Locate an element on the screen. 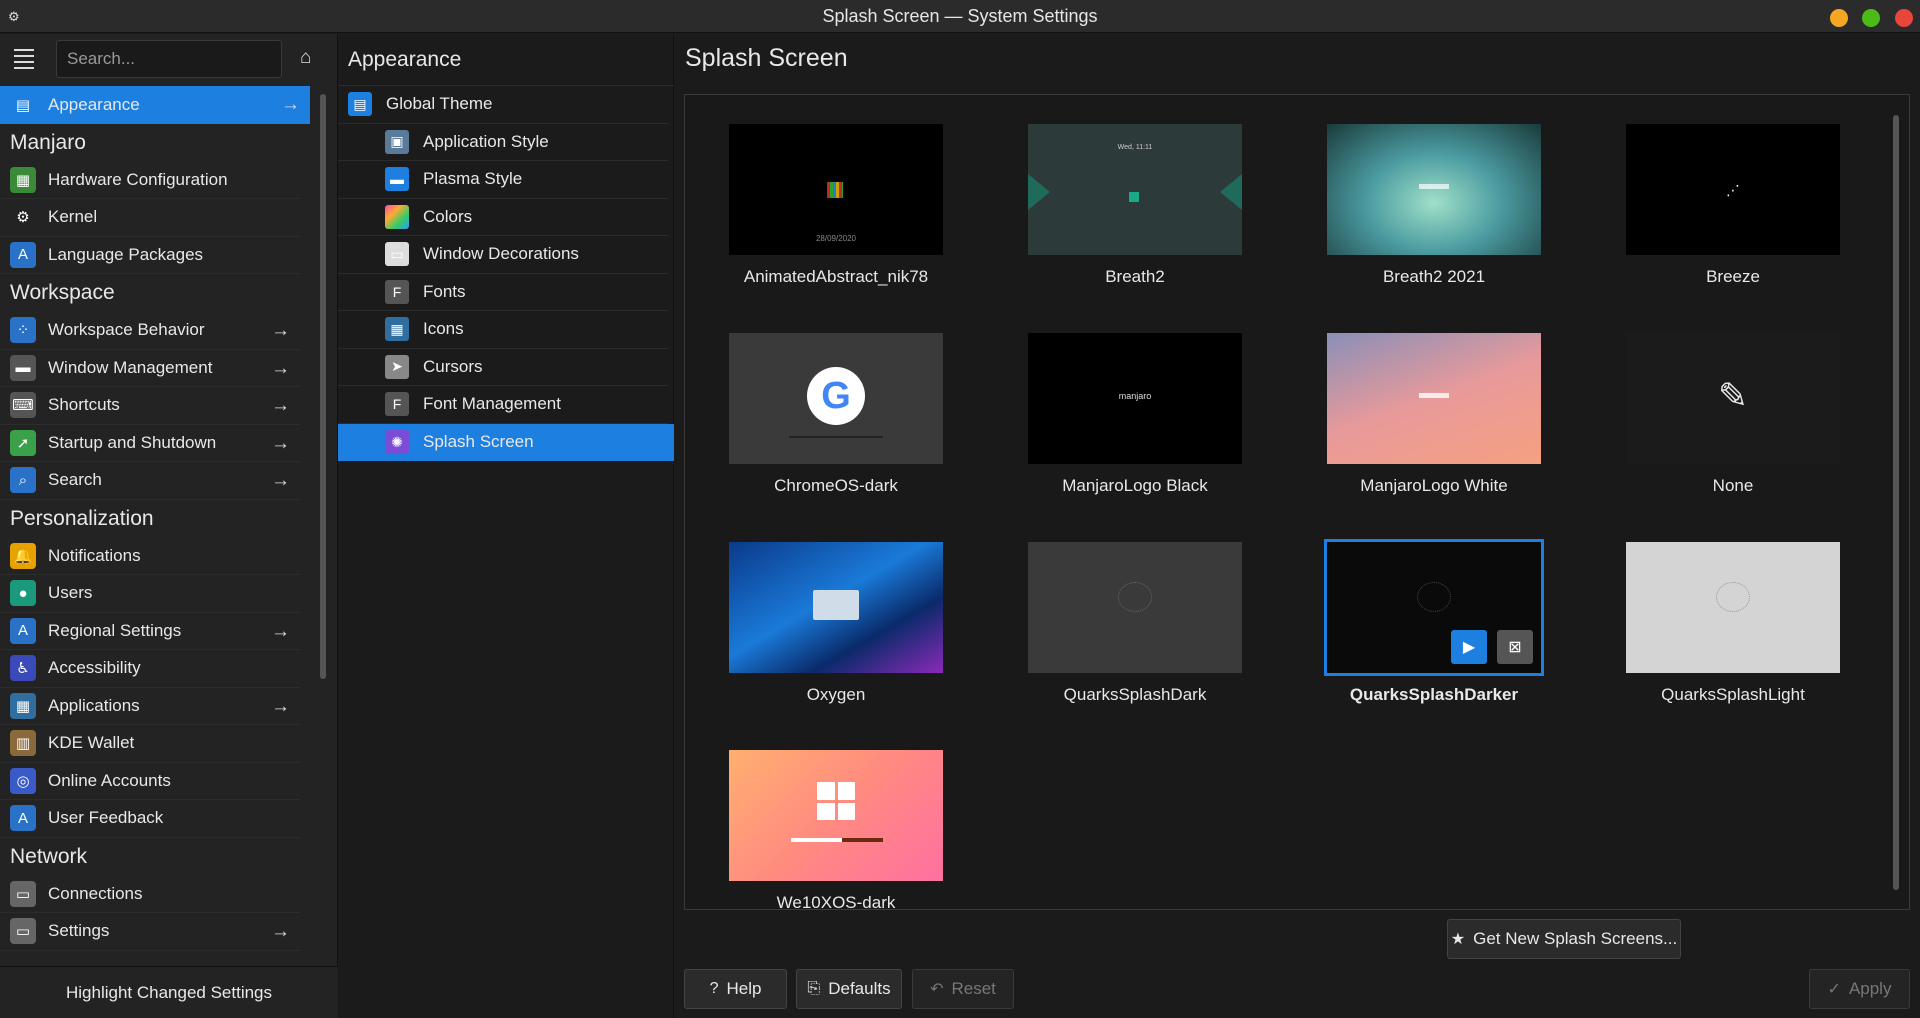  theme-preview-thumbnail: manjaro is located at coordinates (1135, 398).